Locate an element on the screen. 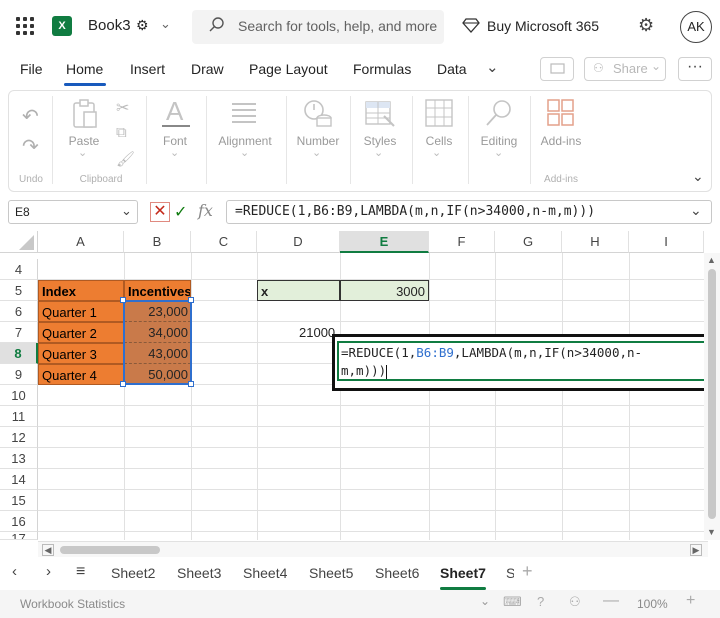 This screenshot has height=618, width=720. scroll-thumb is located at coordinates (712, 394).